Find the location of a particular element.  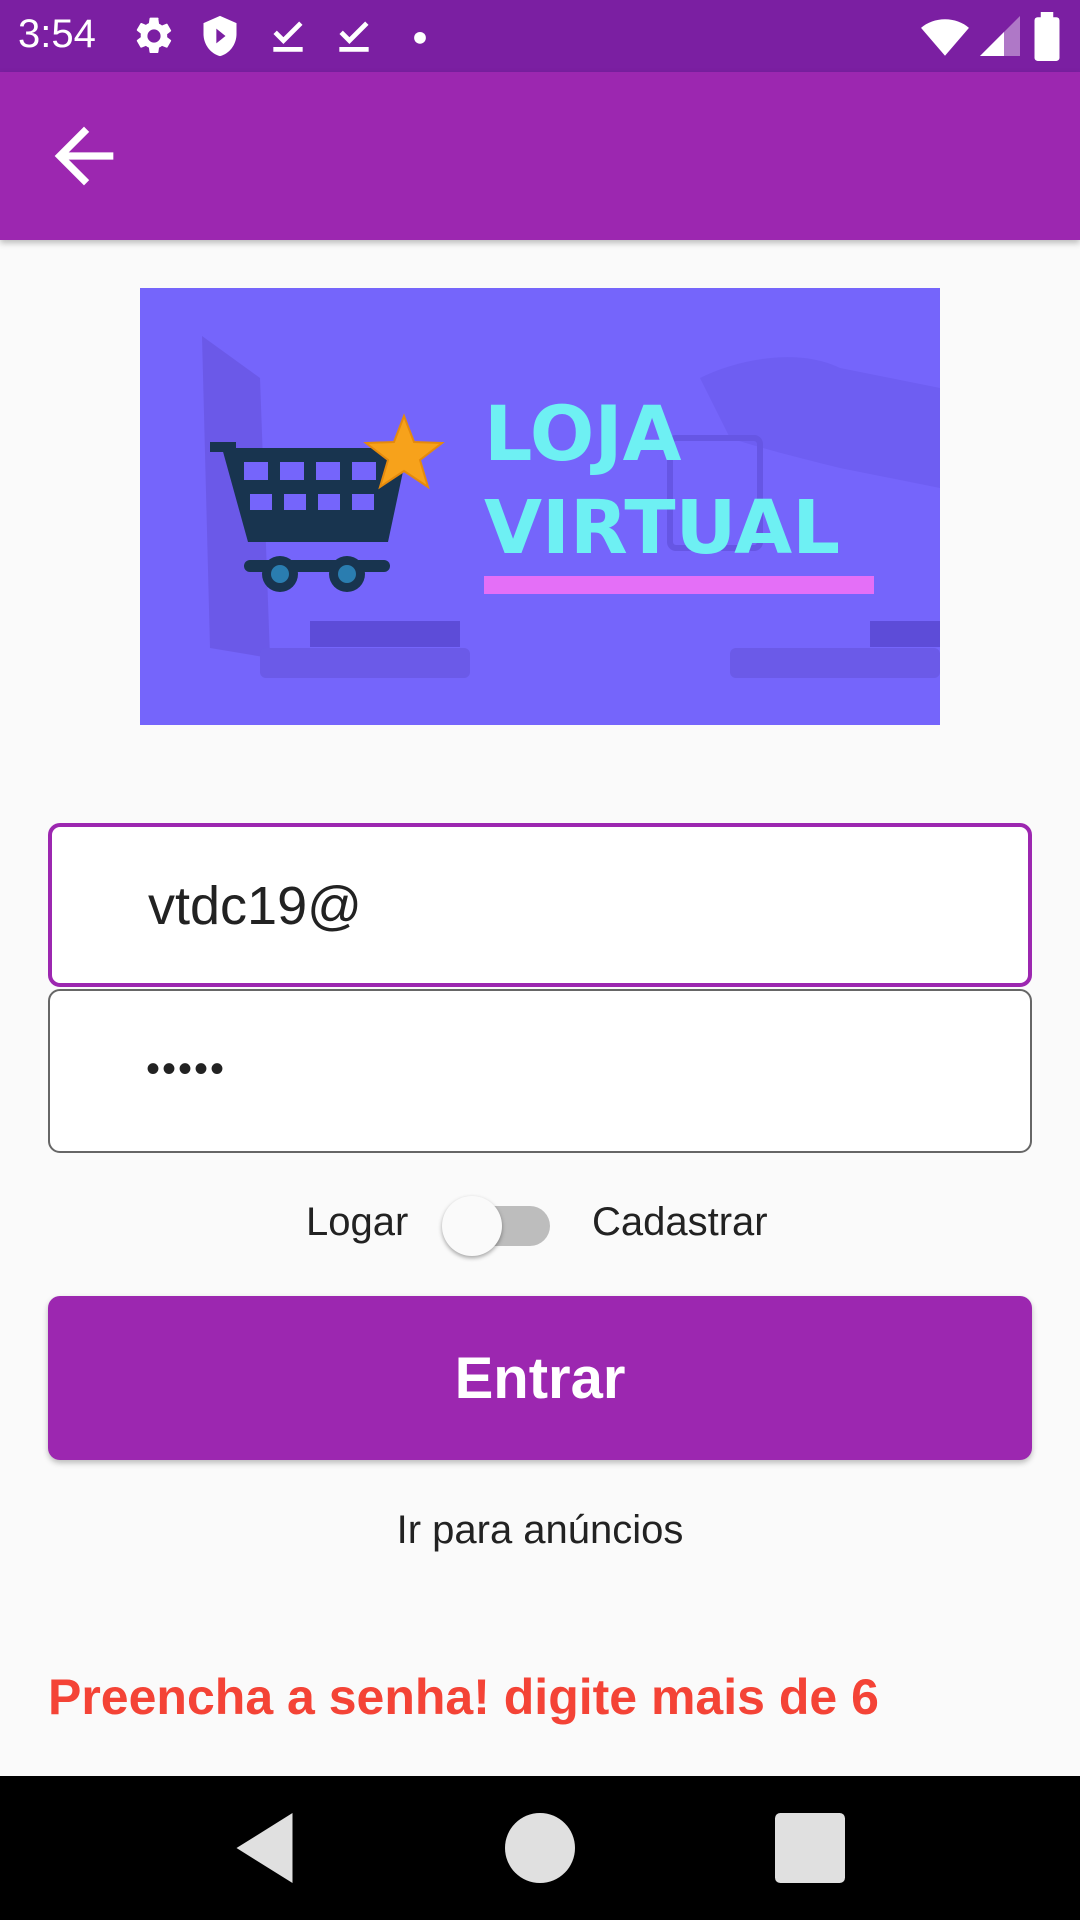

logo-underline is located at coordinates (679, 585).